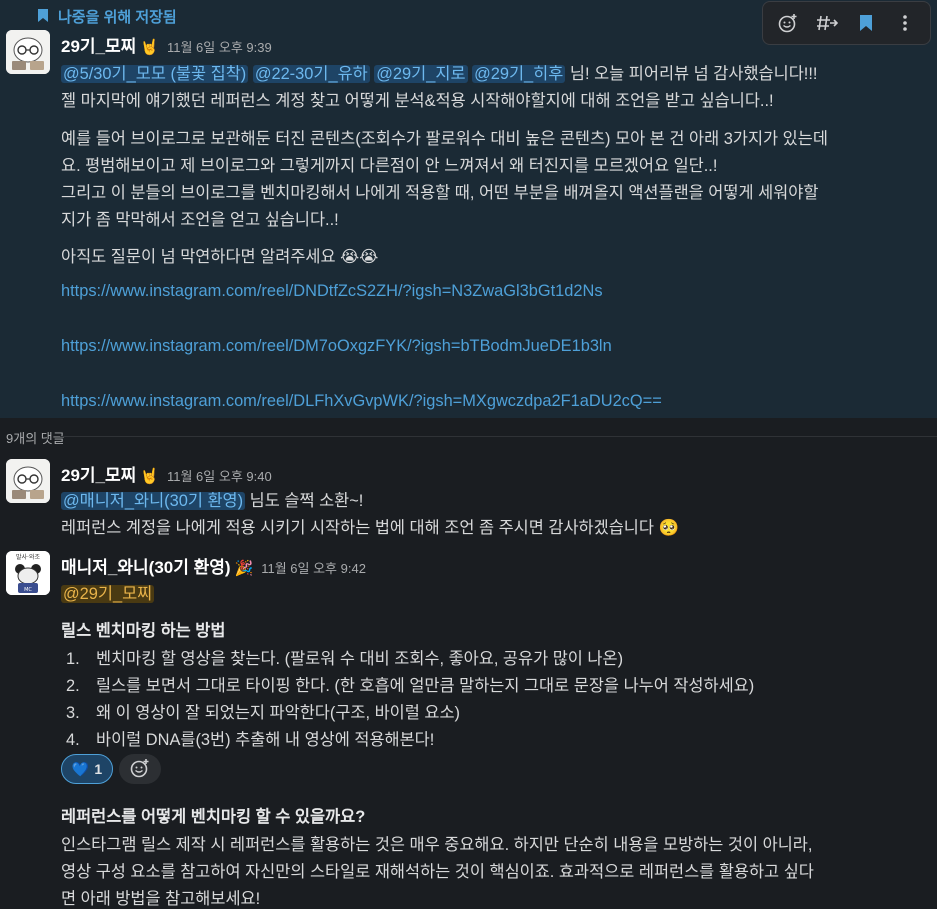  What do you see at coordinates (213, 817) in the screenshot?
I see `section-heading: 레퍼런스를 어떻게 벤치마킹 할 수 있을까요?` at bounding box center [213, 817].